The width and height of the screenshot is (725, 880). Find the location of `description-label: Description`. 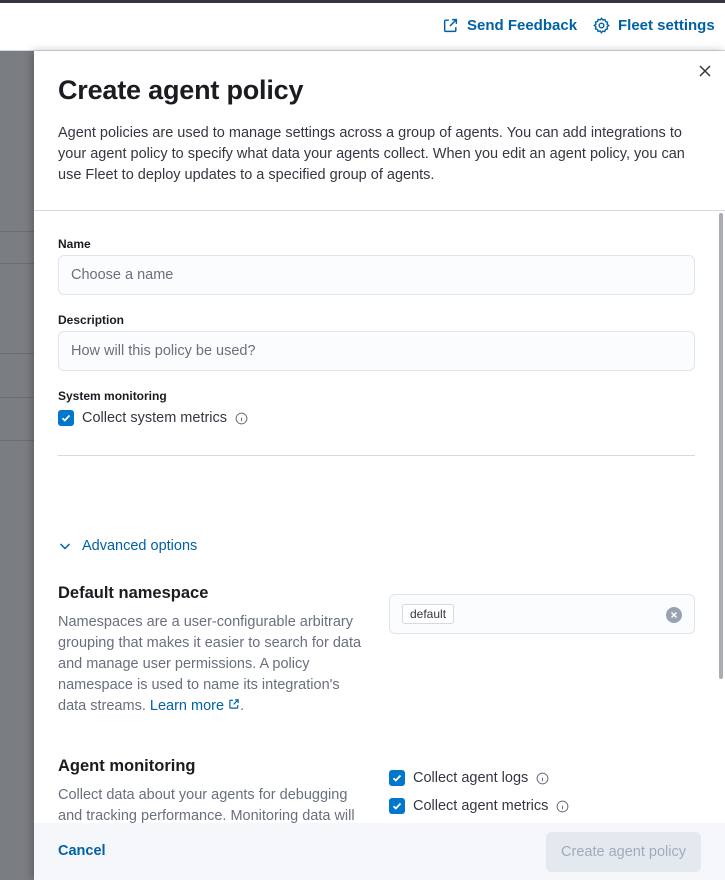

description-label: Description is located at coordinates (91, 320).